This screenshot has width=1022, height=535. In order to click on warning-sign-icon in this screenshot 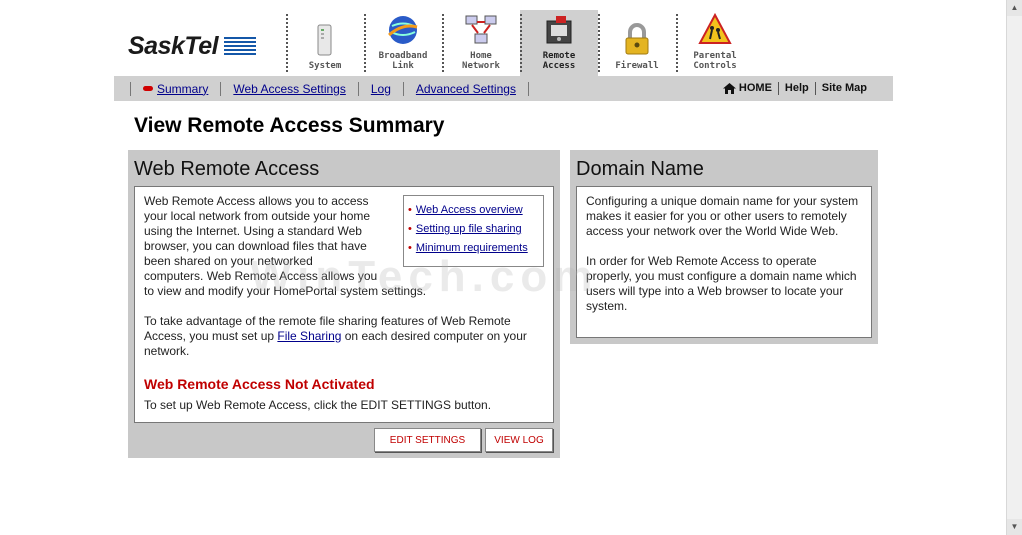, I will do `click(715, 28)`.